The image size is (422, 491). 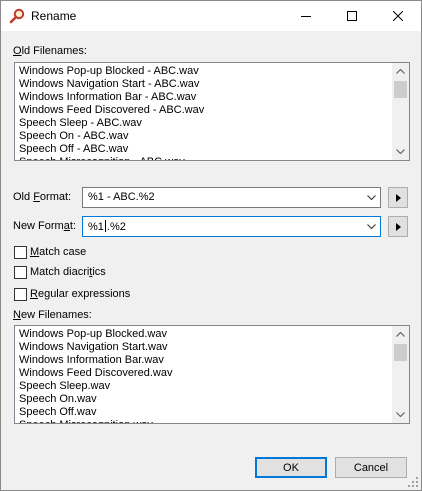 I want to click on new-format-label: New Format:, so click(x=44, y=226).